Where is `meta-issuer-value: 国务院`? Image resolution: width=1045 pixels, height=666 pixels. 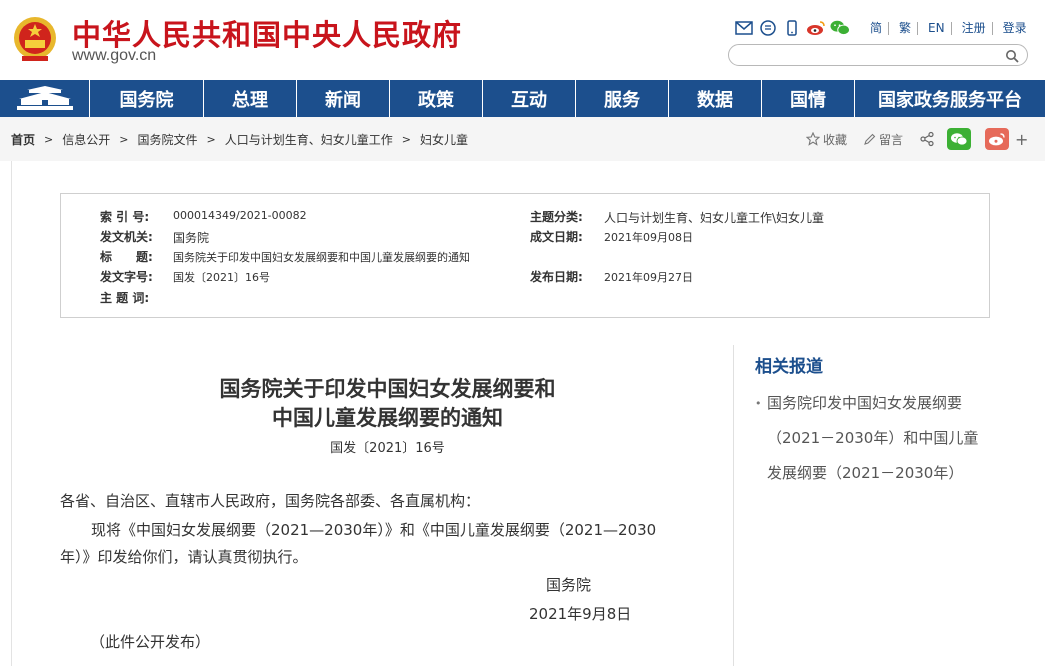 meta-issuer-value: 国务院 is located at coordinates (191, 238).